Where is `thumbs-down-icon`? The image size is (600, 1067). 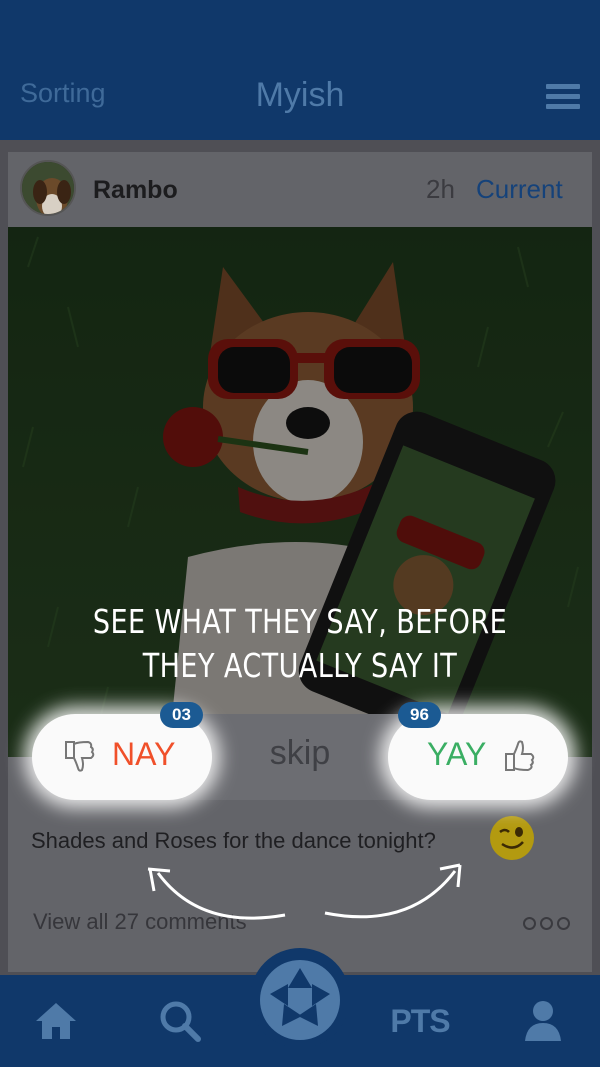 thumbs-down-icon is located at coordinates (80, 756).